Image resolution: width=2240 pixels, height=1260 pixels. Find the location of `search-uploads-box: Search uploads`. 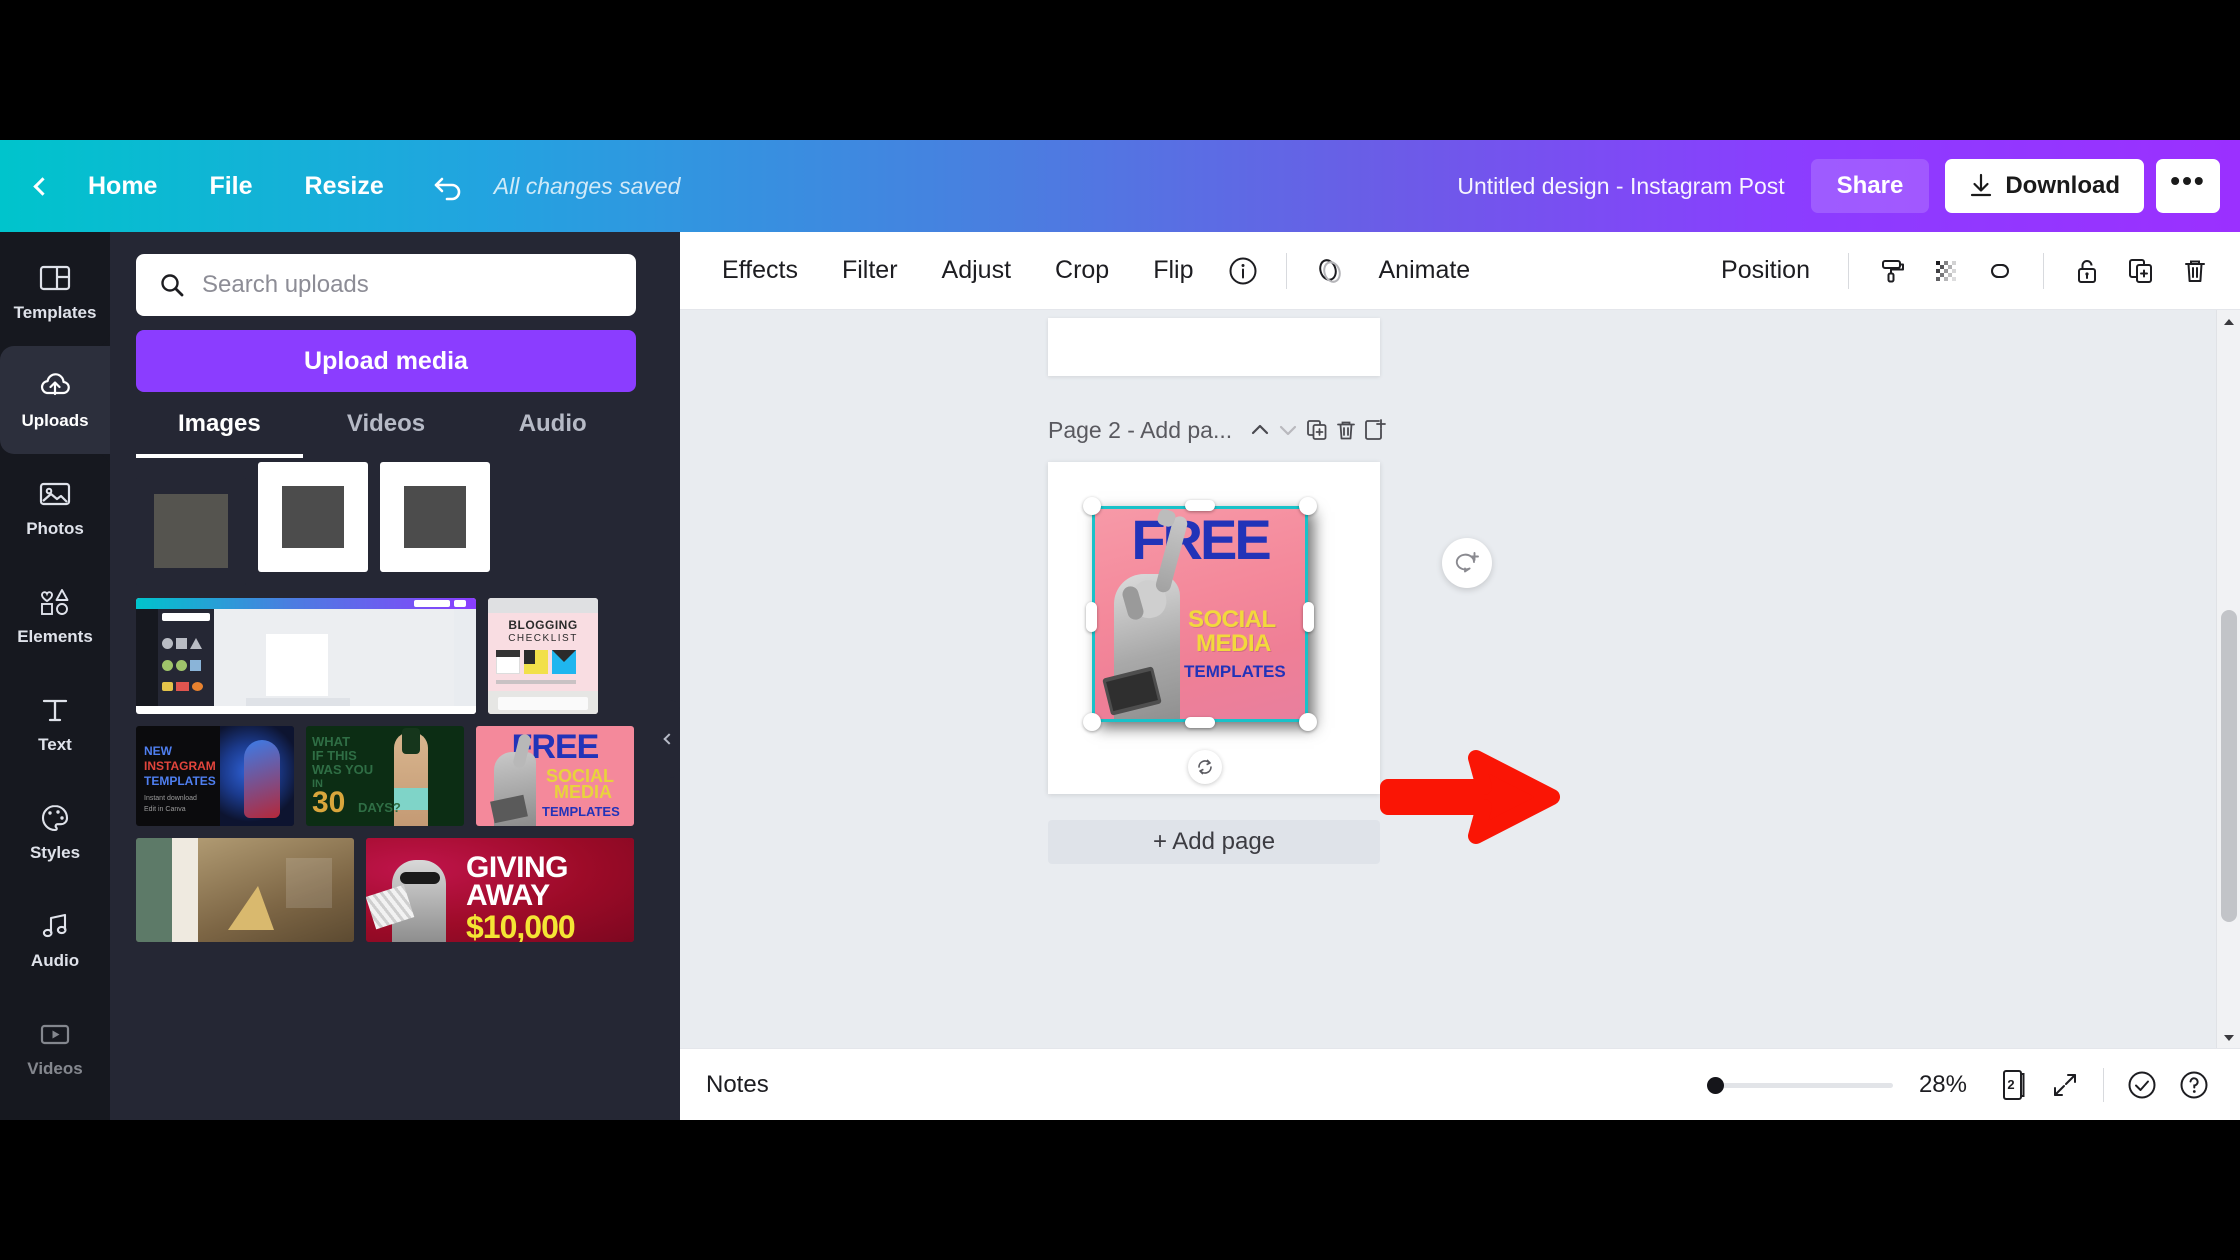

search-uploads-box: Search uploads is located at coordinates (386, 285).